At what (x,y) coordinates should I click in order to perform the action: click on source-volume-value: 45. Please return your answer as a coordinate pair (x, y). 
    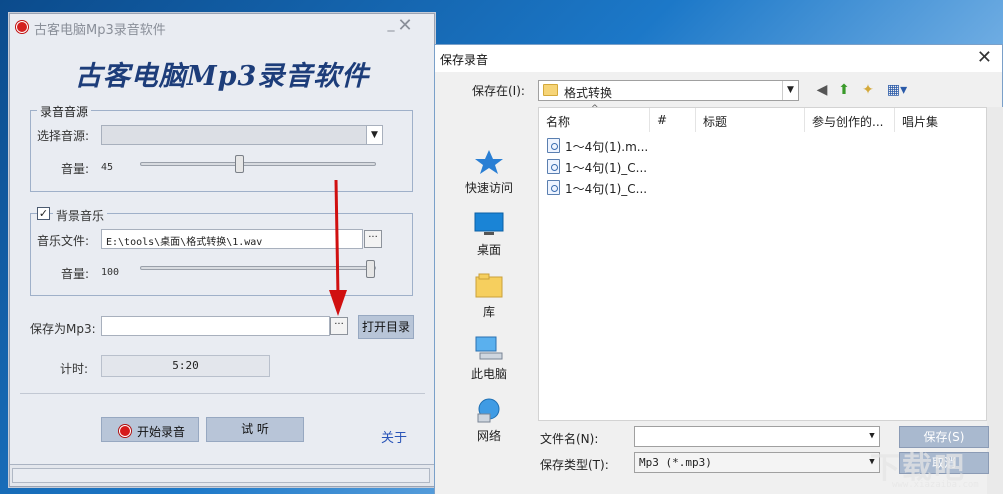
    Looking at the image, I should click on (107, 167).